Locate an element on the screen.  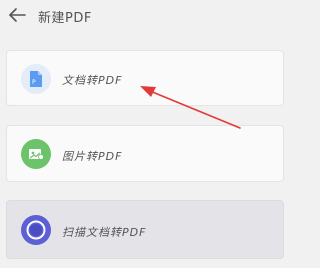
back-button is located at coordinates (17, 15).